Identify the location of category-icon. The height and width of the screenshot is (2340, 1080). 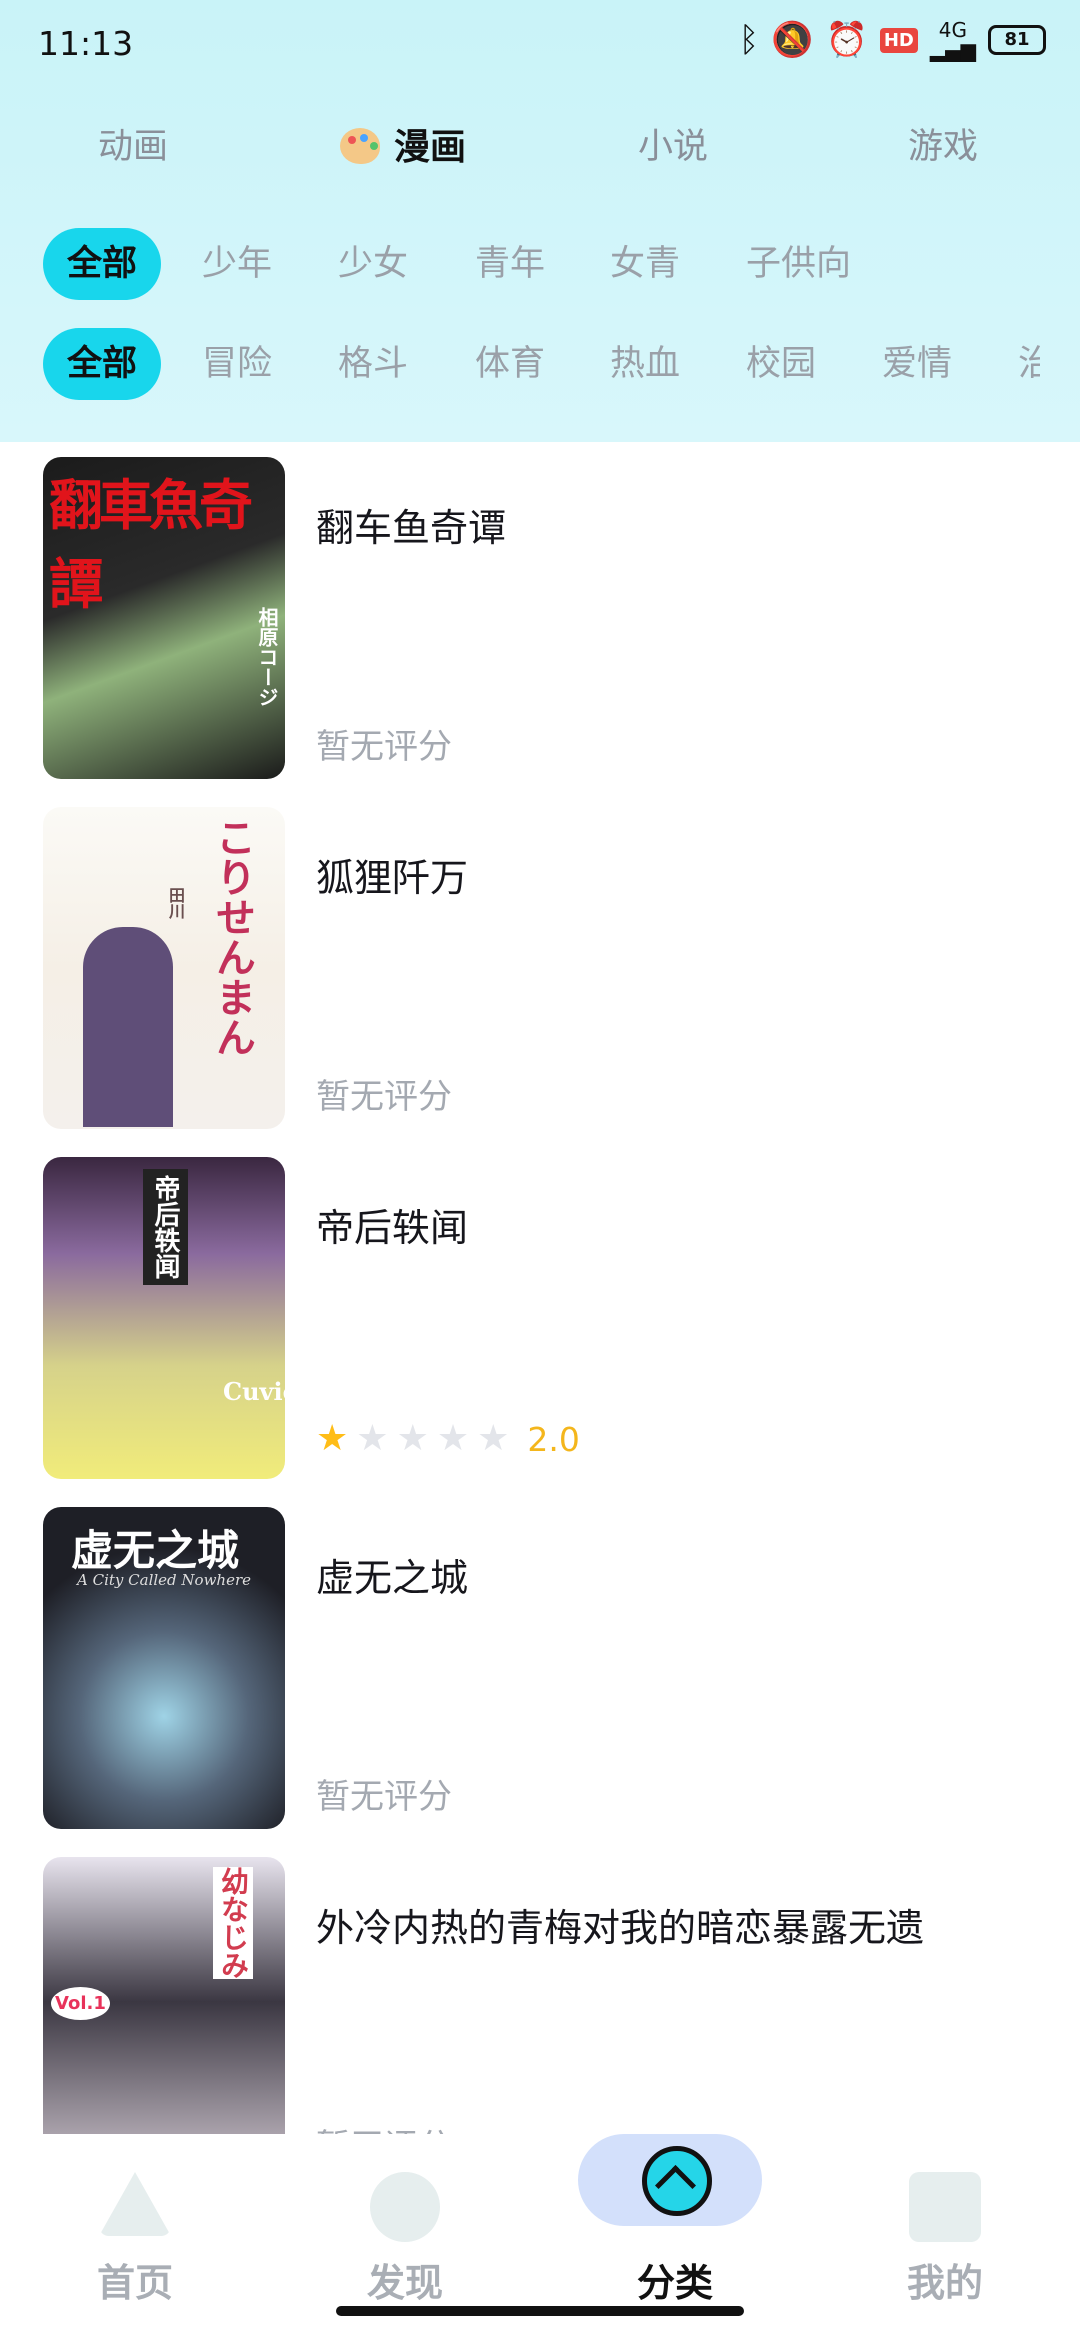
(677, 2181).